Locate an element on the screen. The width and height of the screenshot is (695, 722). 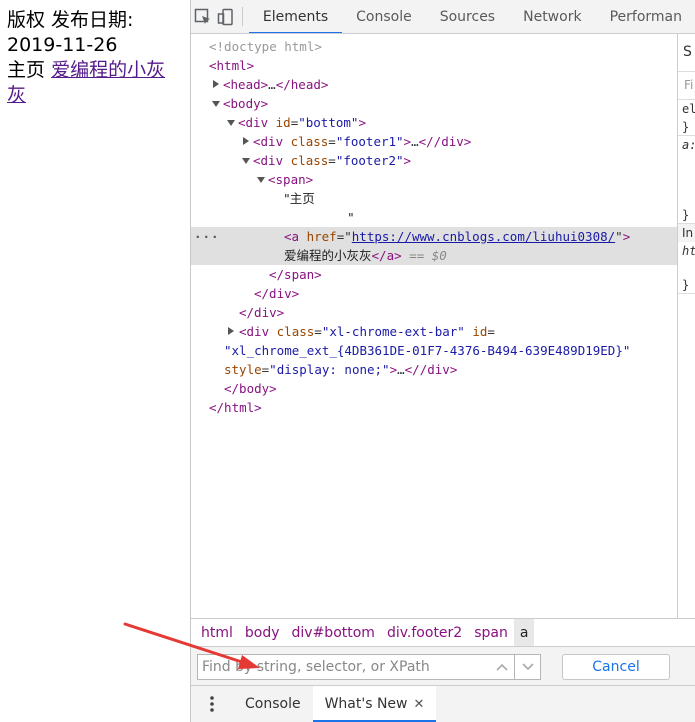
breadcrumb-span: span is located at coordinates (491, 633).